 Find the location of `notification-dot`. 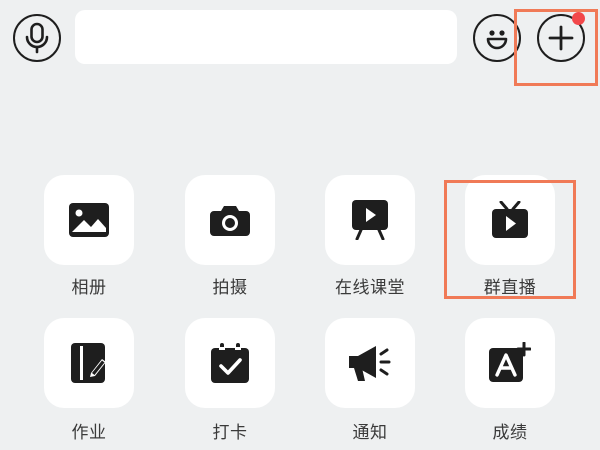

notification-dot is located at coordinates (578, 18).